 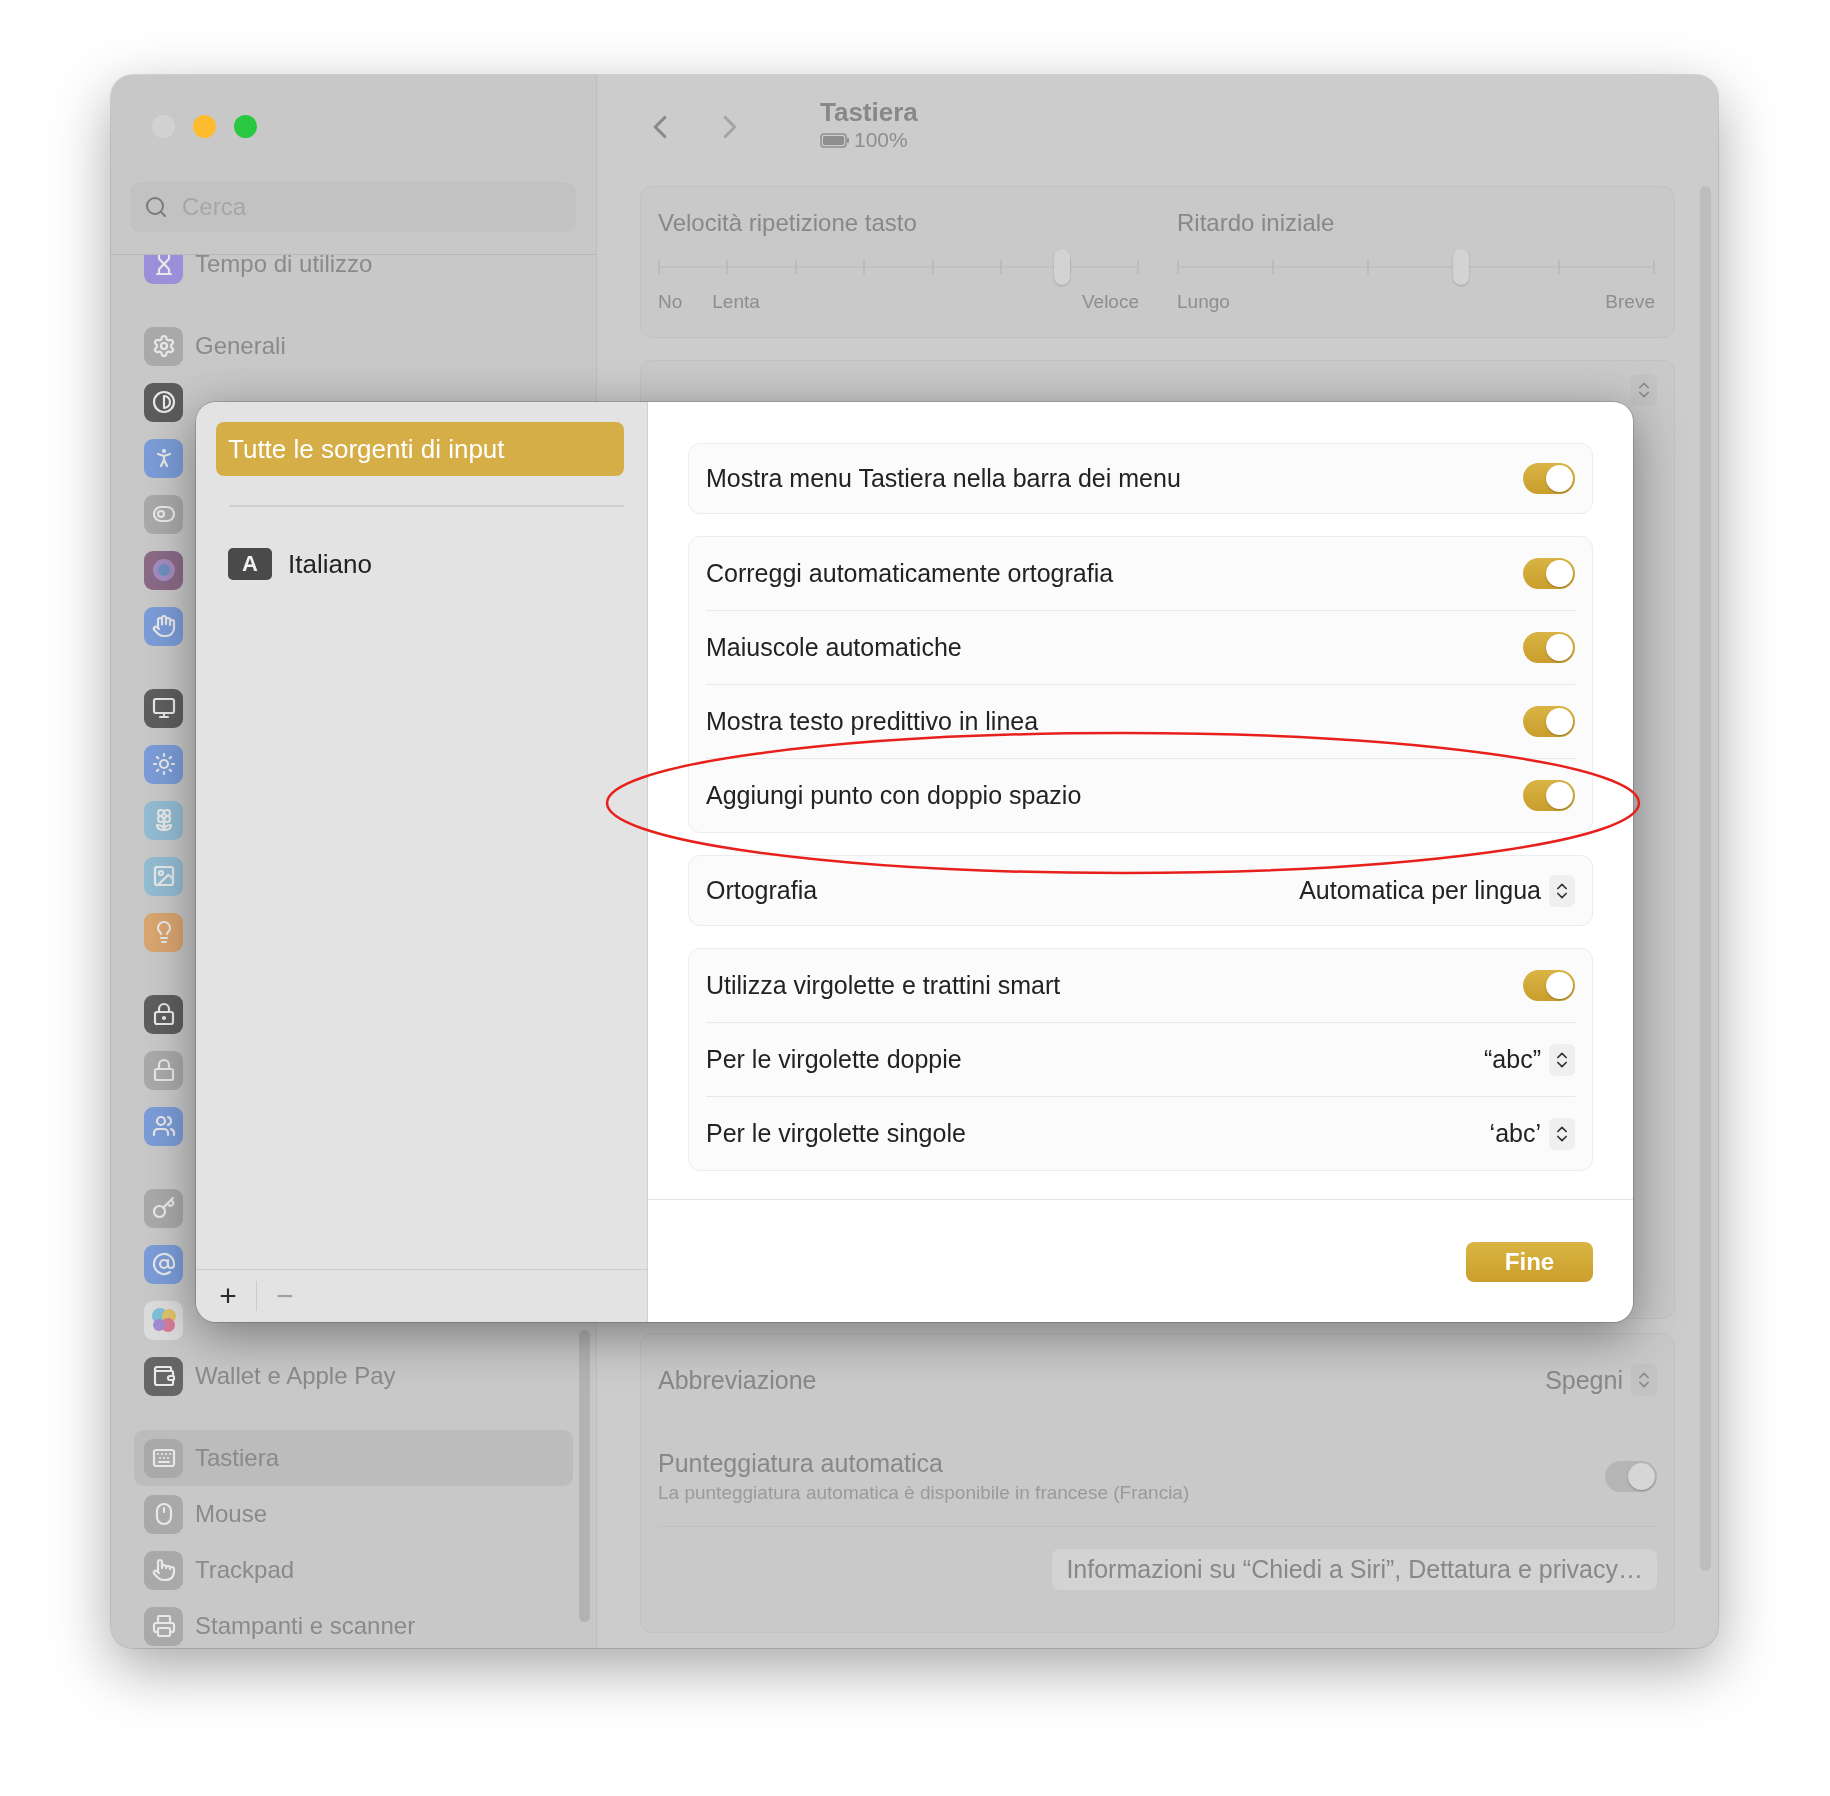 What do you see at coordinates (1110, 302) in the screenshot?
I see `slider-tick-label: Veloce` at bounding box center [1110, 302].